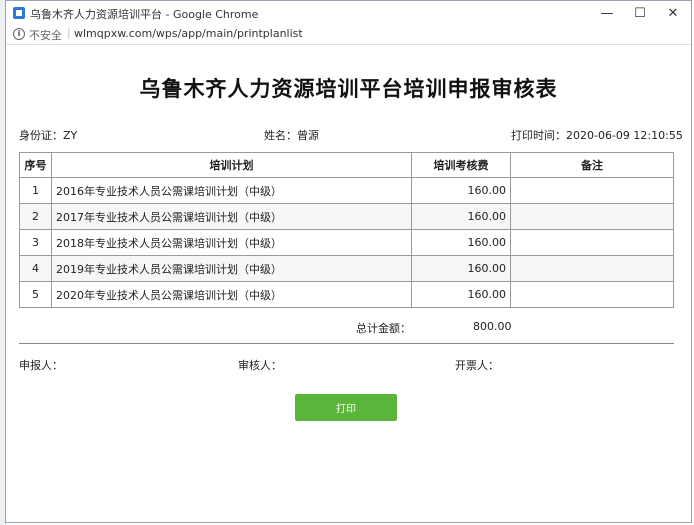 The width and height of the screenshot is (694, 525). I want to click on table-row: 4 2019年专业技术人员公需课培训计划（中级） 160.00, so click(346, 268).